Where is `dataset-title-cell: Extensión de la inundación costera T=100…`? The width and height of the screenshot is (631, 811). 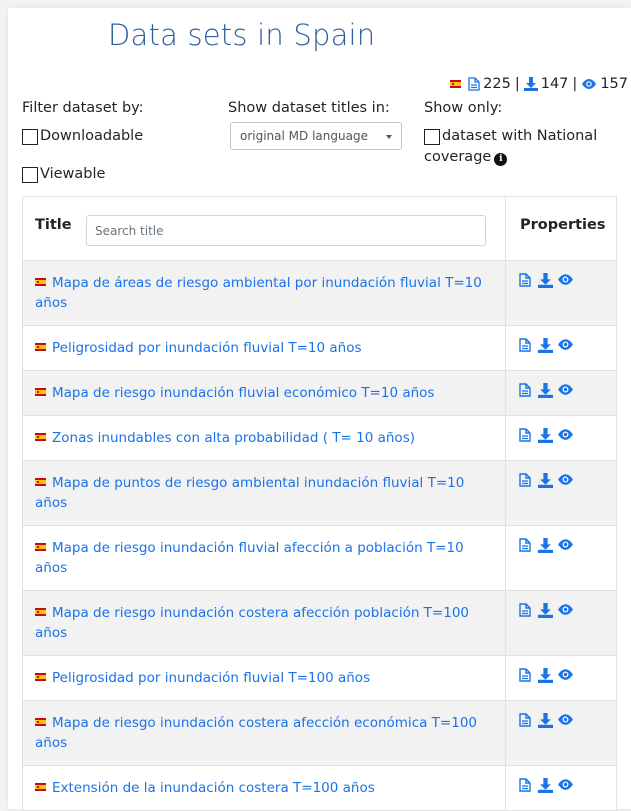 dataset-title-cell: Extensión de la inundación costera T=100… is located at coordinates (264, 788).